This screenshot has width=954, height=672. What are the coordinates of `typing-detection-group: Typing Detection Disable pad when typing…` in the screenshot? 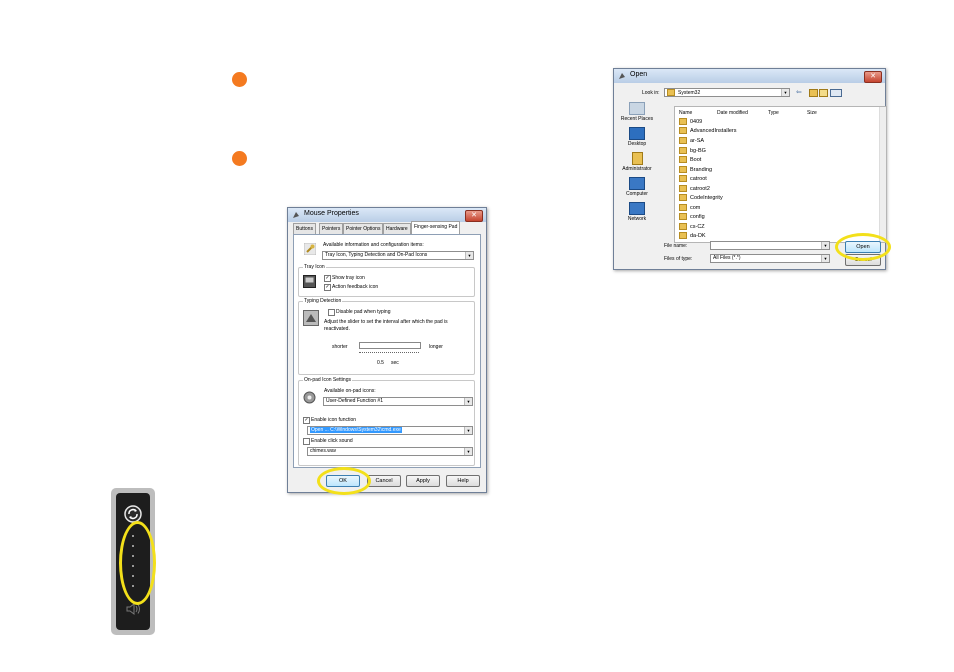 It's located at (386, 336).